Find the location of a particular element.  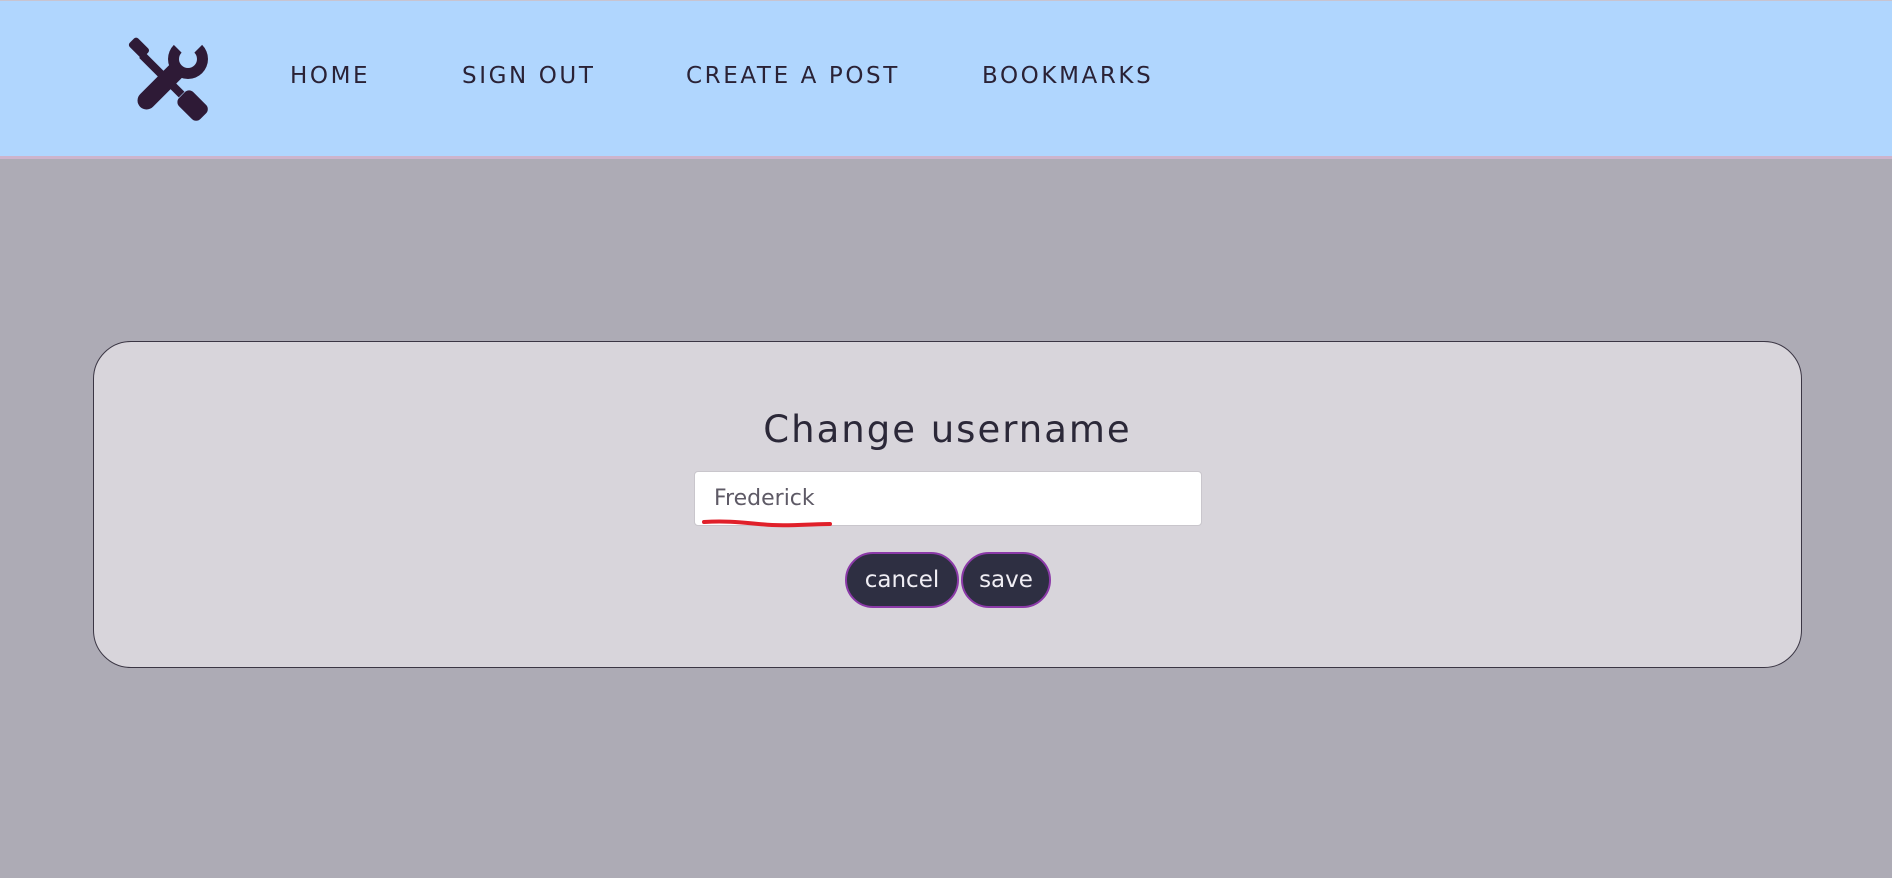

nav-sign-out-link: SIGN OUT is located at coordinates (529, 76).